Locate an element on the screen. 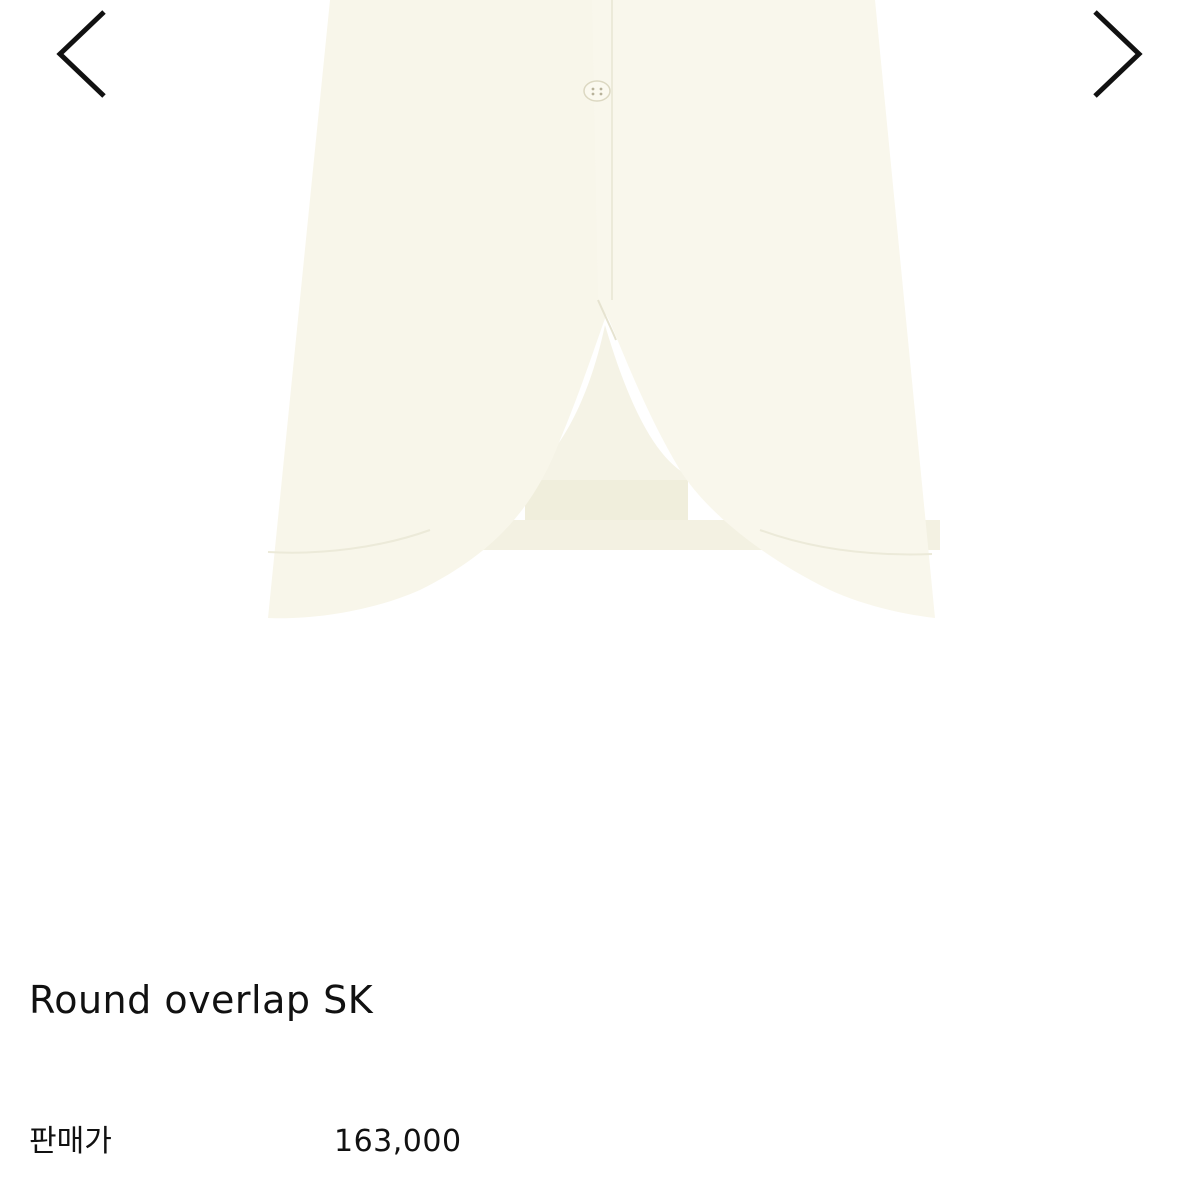  price-value: 163,000 is located at coordinates (398, 1141).